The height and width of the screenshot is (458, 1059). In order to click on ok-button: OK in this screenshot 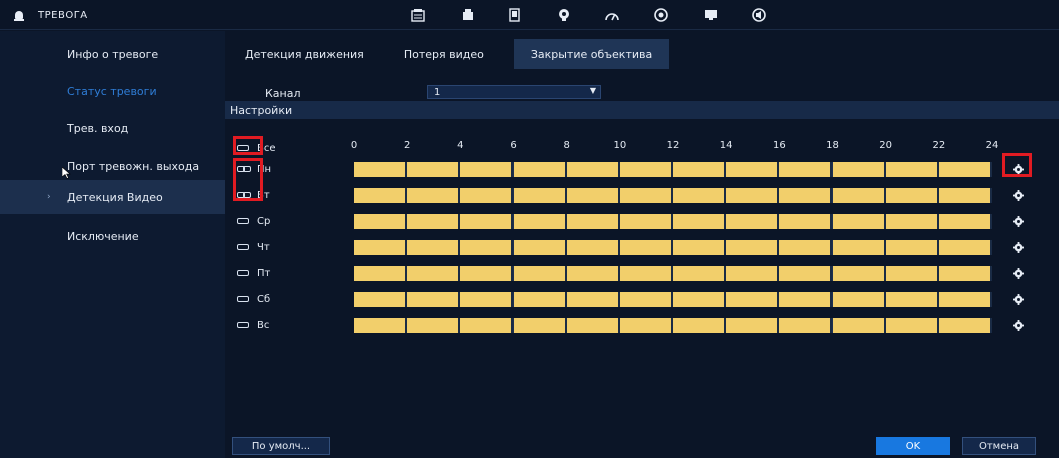, I will do `click(913, 446)`.